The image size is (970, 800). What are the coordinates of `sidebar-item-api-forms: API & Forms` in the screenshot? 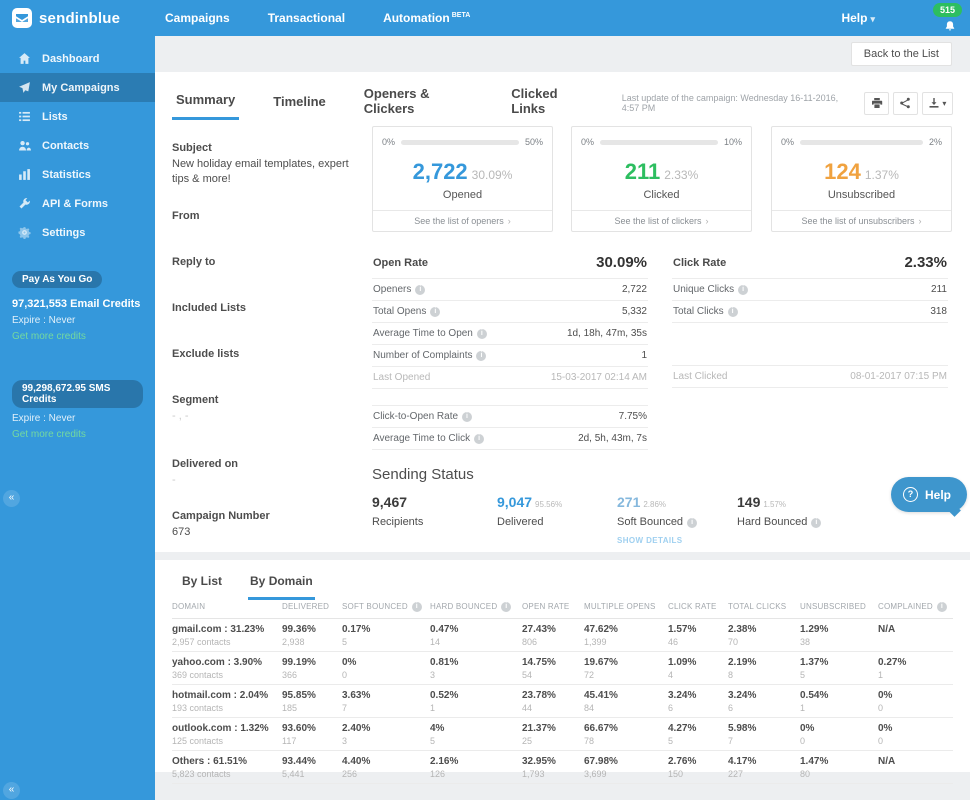 It's located at (77, 203).